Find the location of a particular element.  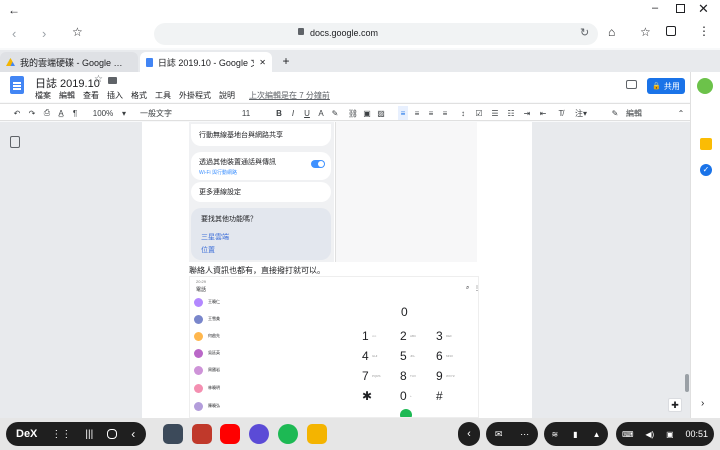

maximize-icon is located at coordinates (680, 8).